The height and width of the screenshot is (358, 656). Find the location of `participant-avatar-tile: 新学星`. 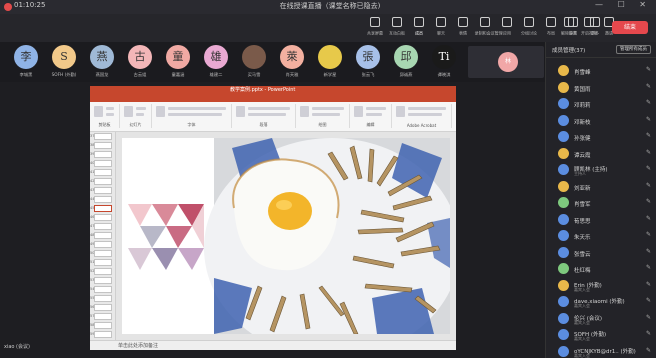

participant-avatar-tile: 新学星 is located at coordinates (330, 61).